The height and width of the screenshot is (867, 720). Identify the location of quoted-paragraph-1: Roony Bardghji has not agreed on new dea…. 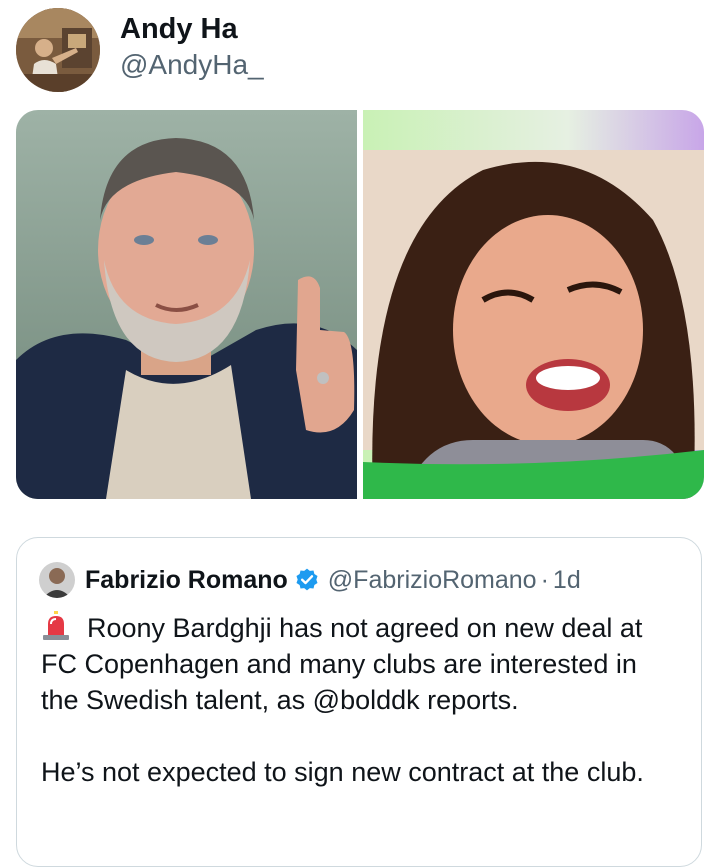
(361, 664).